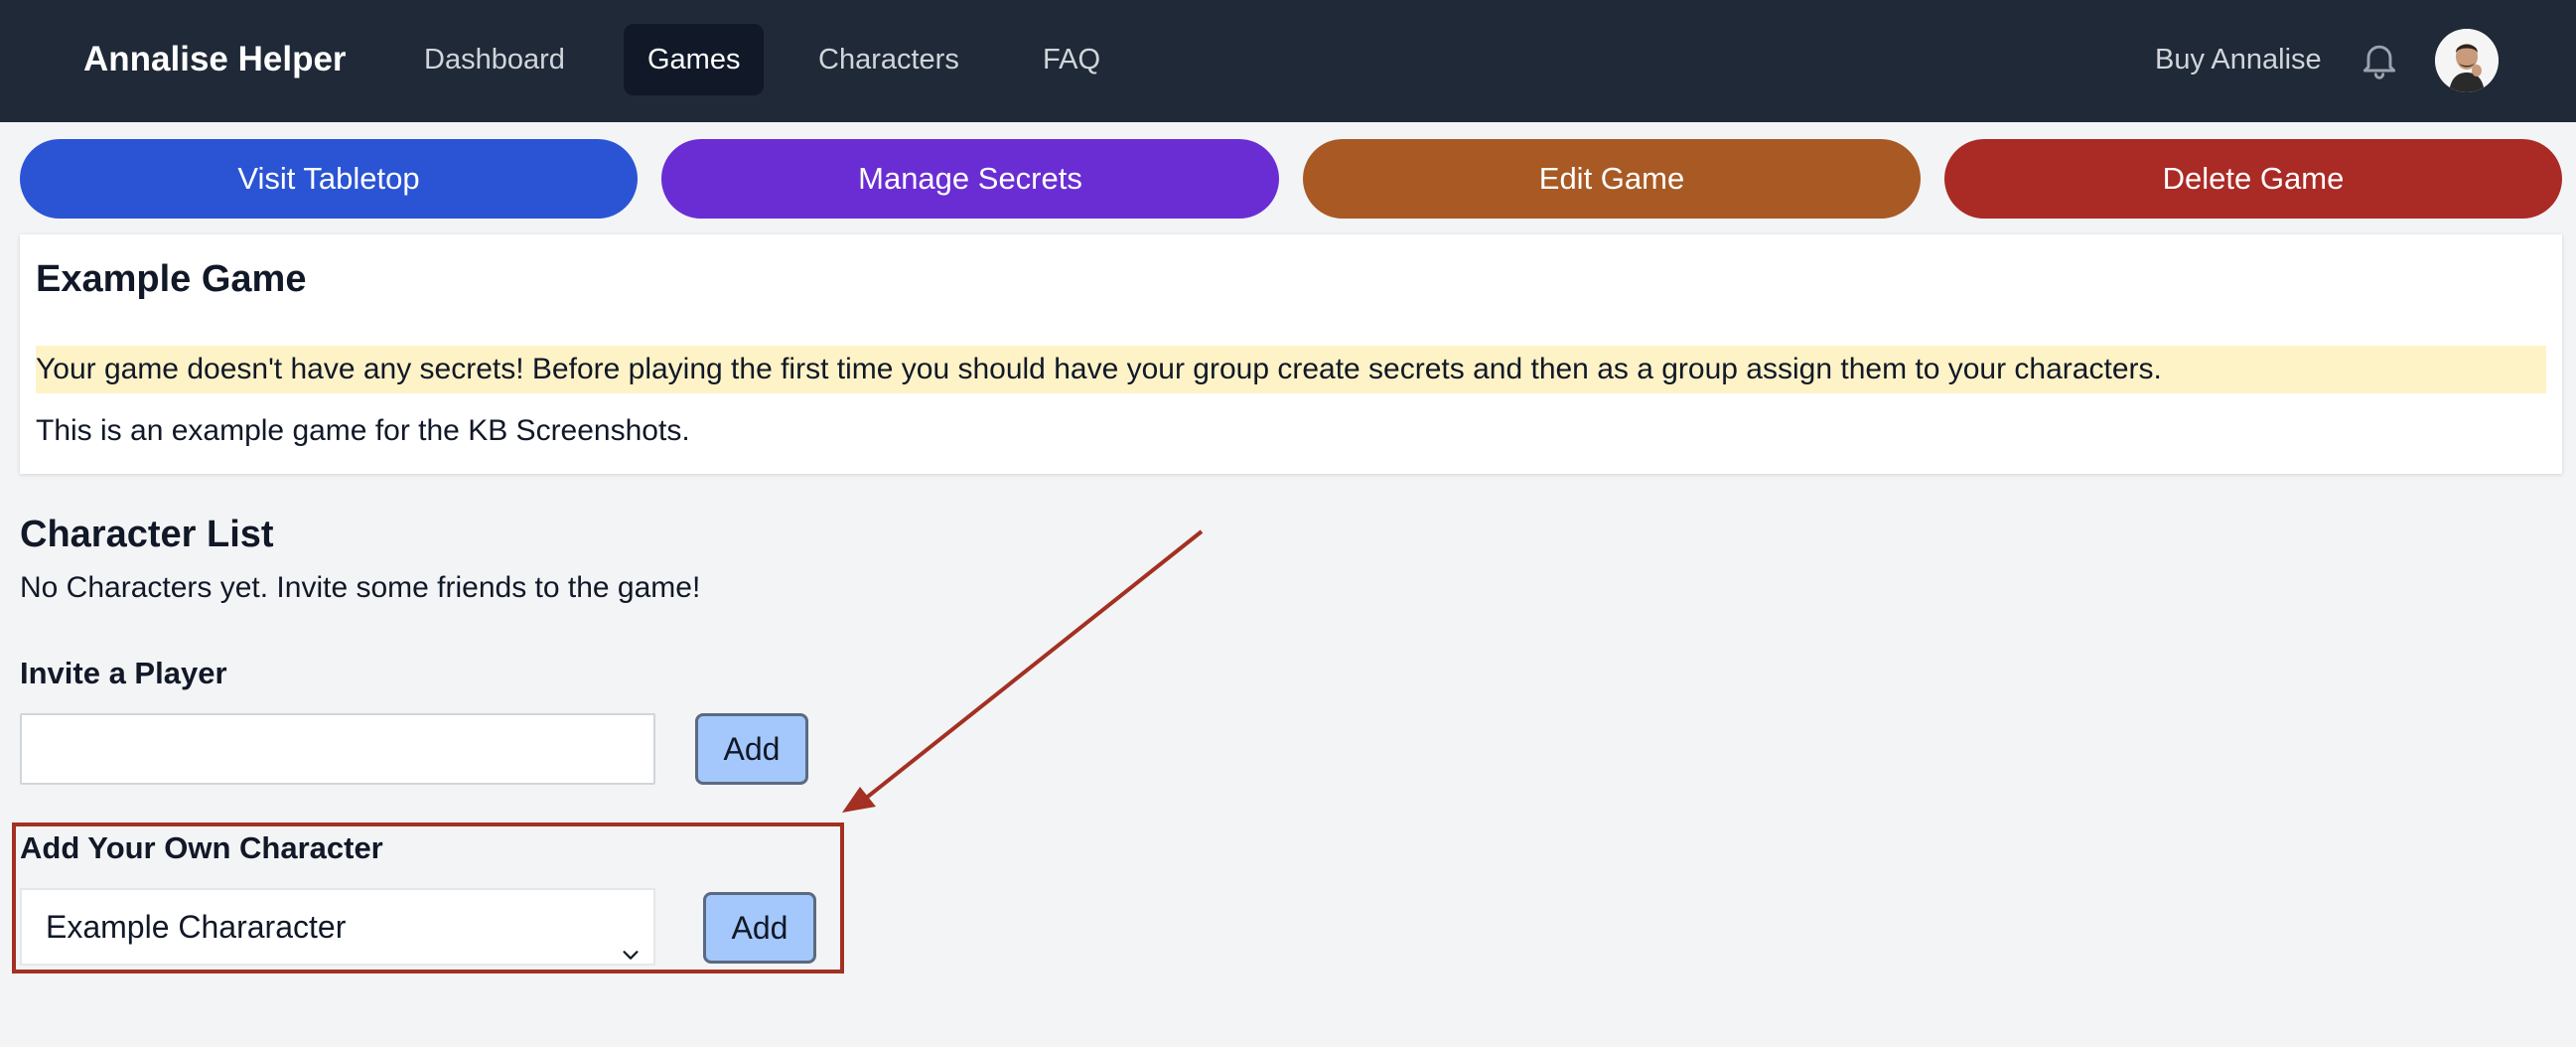  What do you see at coordinates (147, 534) in the screenshot?
I see `character-list-title: Character List` at bounding box center [147, 534].